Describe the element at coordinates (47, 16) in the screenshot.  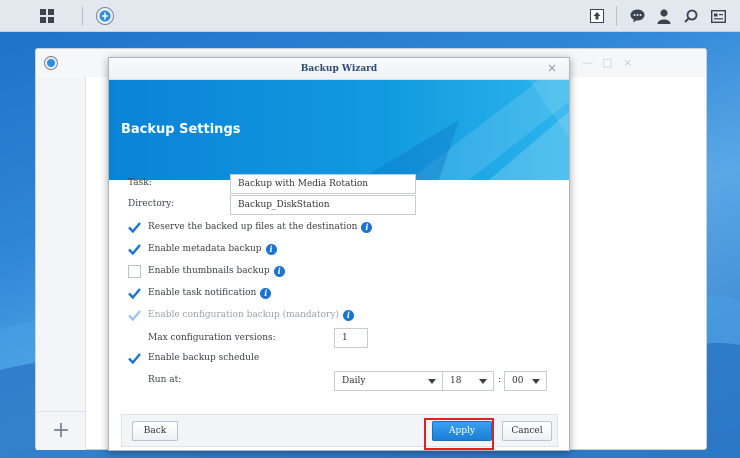
I see `main-menu-icon` at that location.